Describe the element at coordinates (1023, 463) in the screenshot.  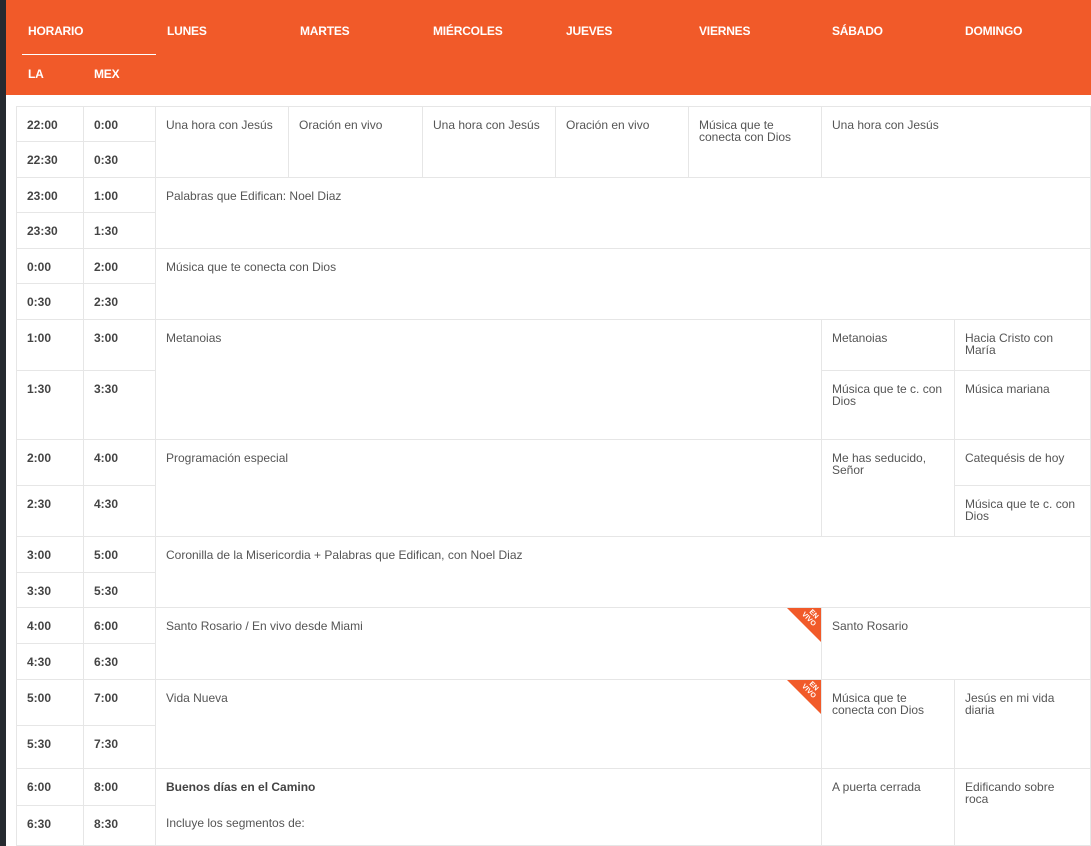
I see `program-cell: Catequésis de hoy` at that location.